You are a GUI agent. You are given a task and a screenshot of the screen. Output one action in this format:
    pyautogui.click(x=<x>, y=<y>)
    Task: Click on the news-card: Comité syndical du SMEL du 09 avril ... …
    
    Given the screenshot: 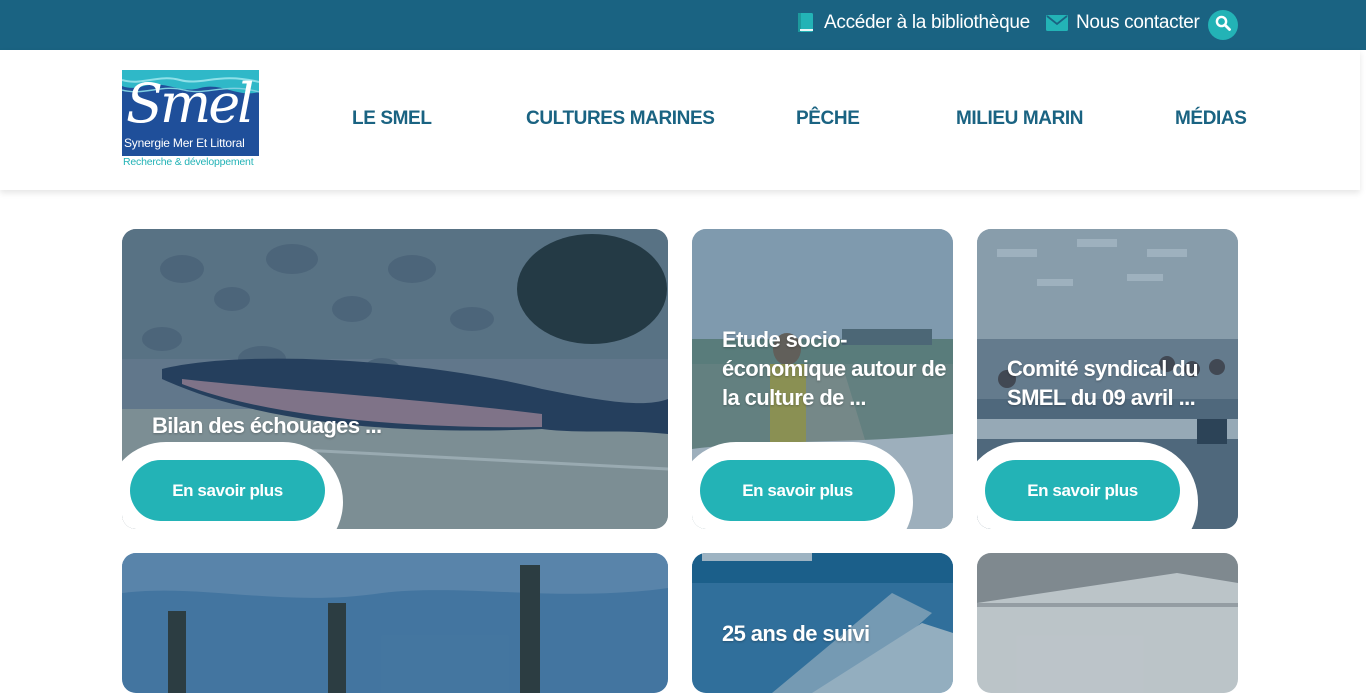 What is the action you would take?
    pyautogui.click(x=1107, y=379)
    